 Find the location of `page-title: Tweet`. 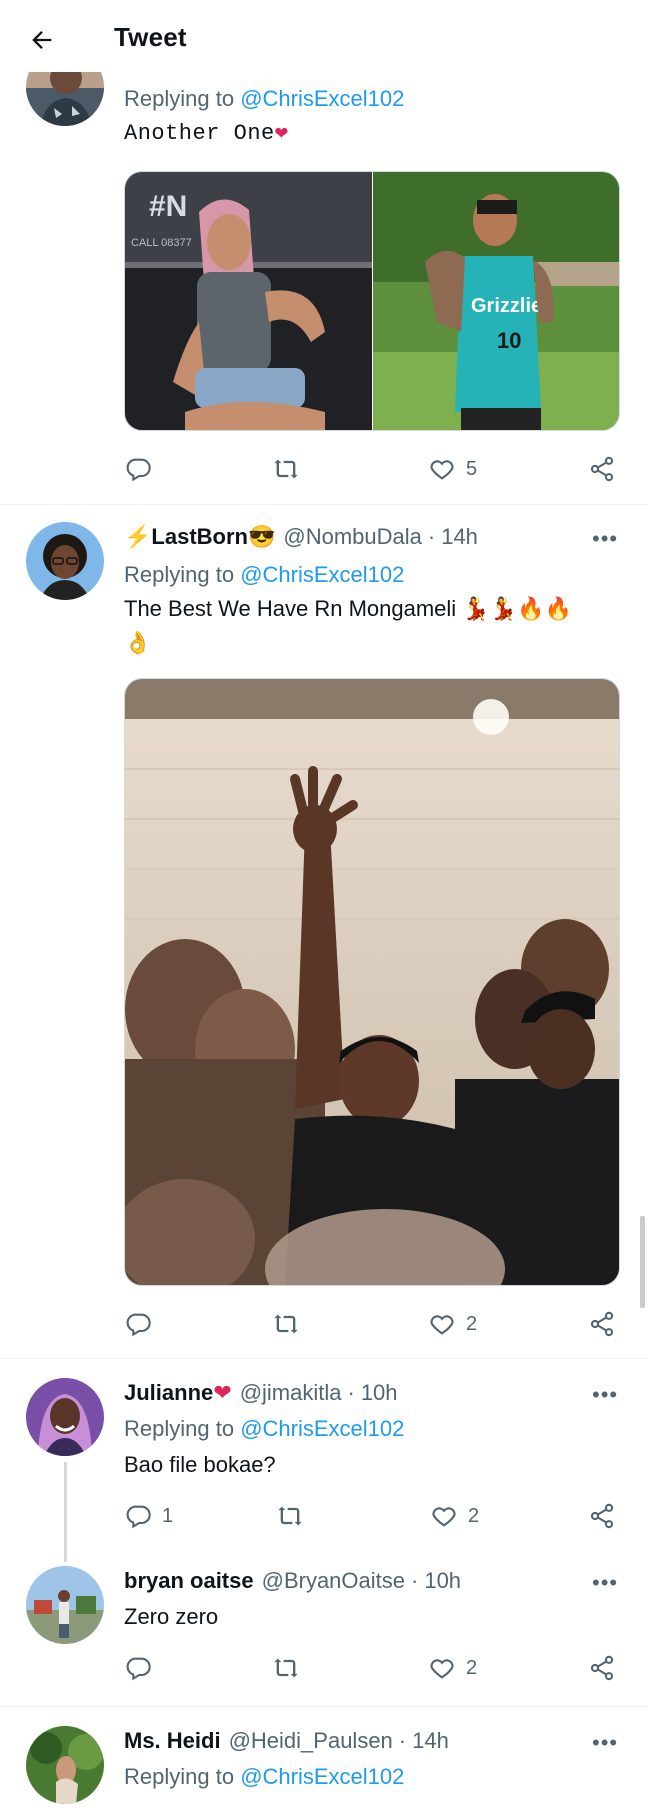

page-title: Tweet is located at coordinates (150, 37).